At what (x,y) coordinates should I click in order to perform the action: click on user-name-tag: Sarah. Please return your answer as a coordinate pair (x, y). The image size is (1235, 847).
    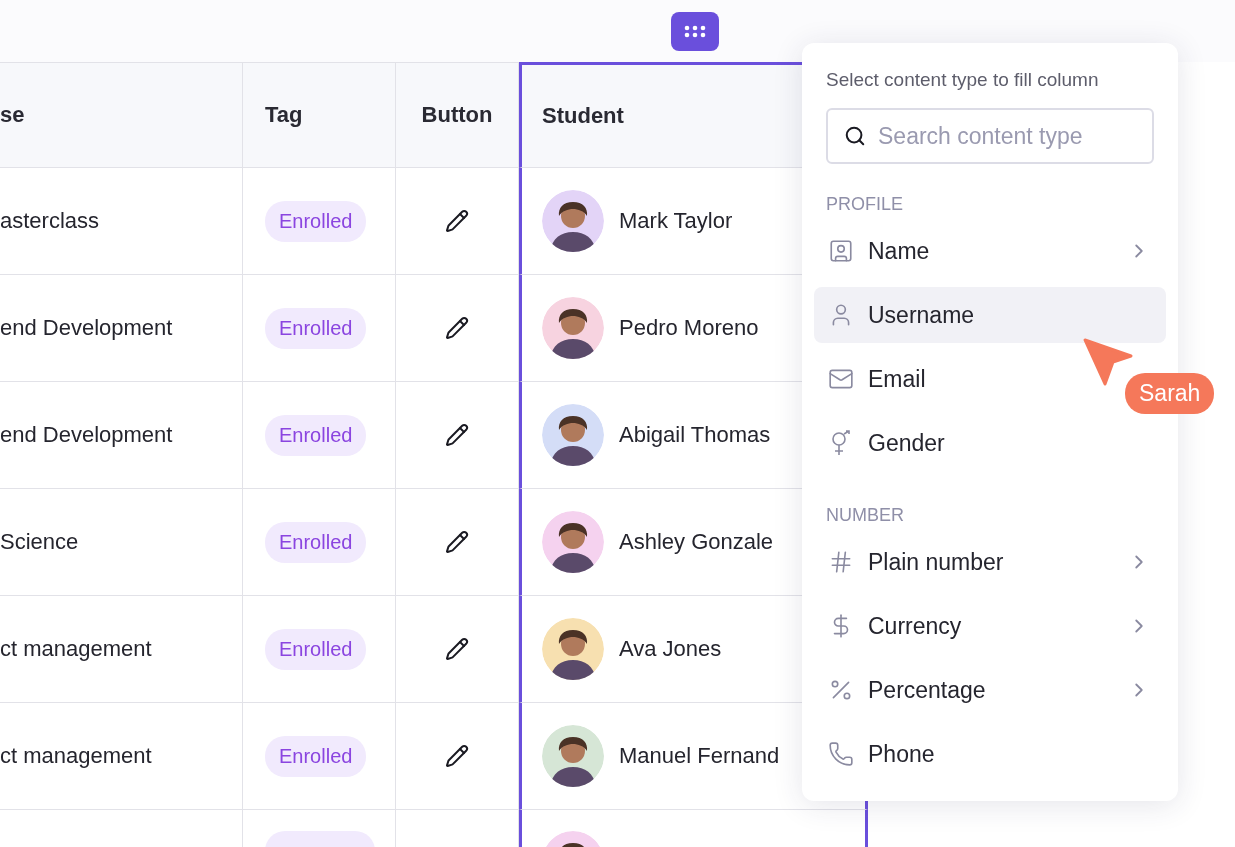
    Looking at the image, I should click on (1170, 393).